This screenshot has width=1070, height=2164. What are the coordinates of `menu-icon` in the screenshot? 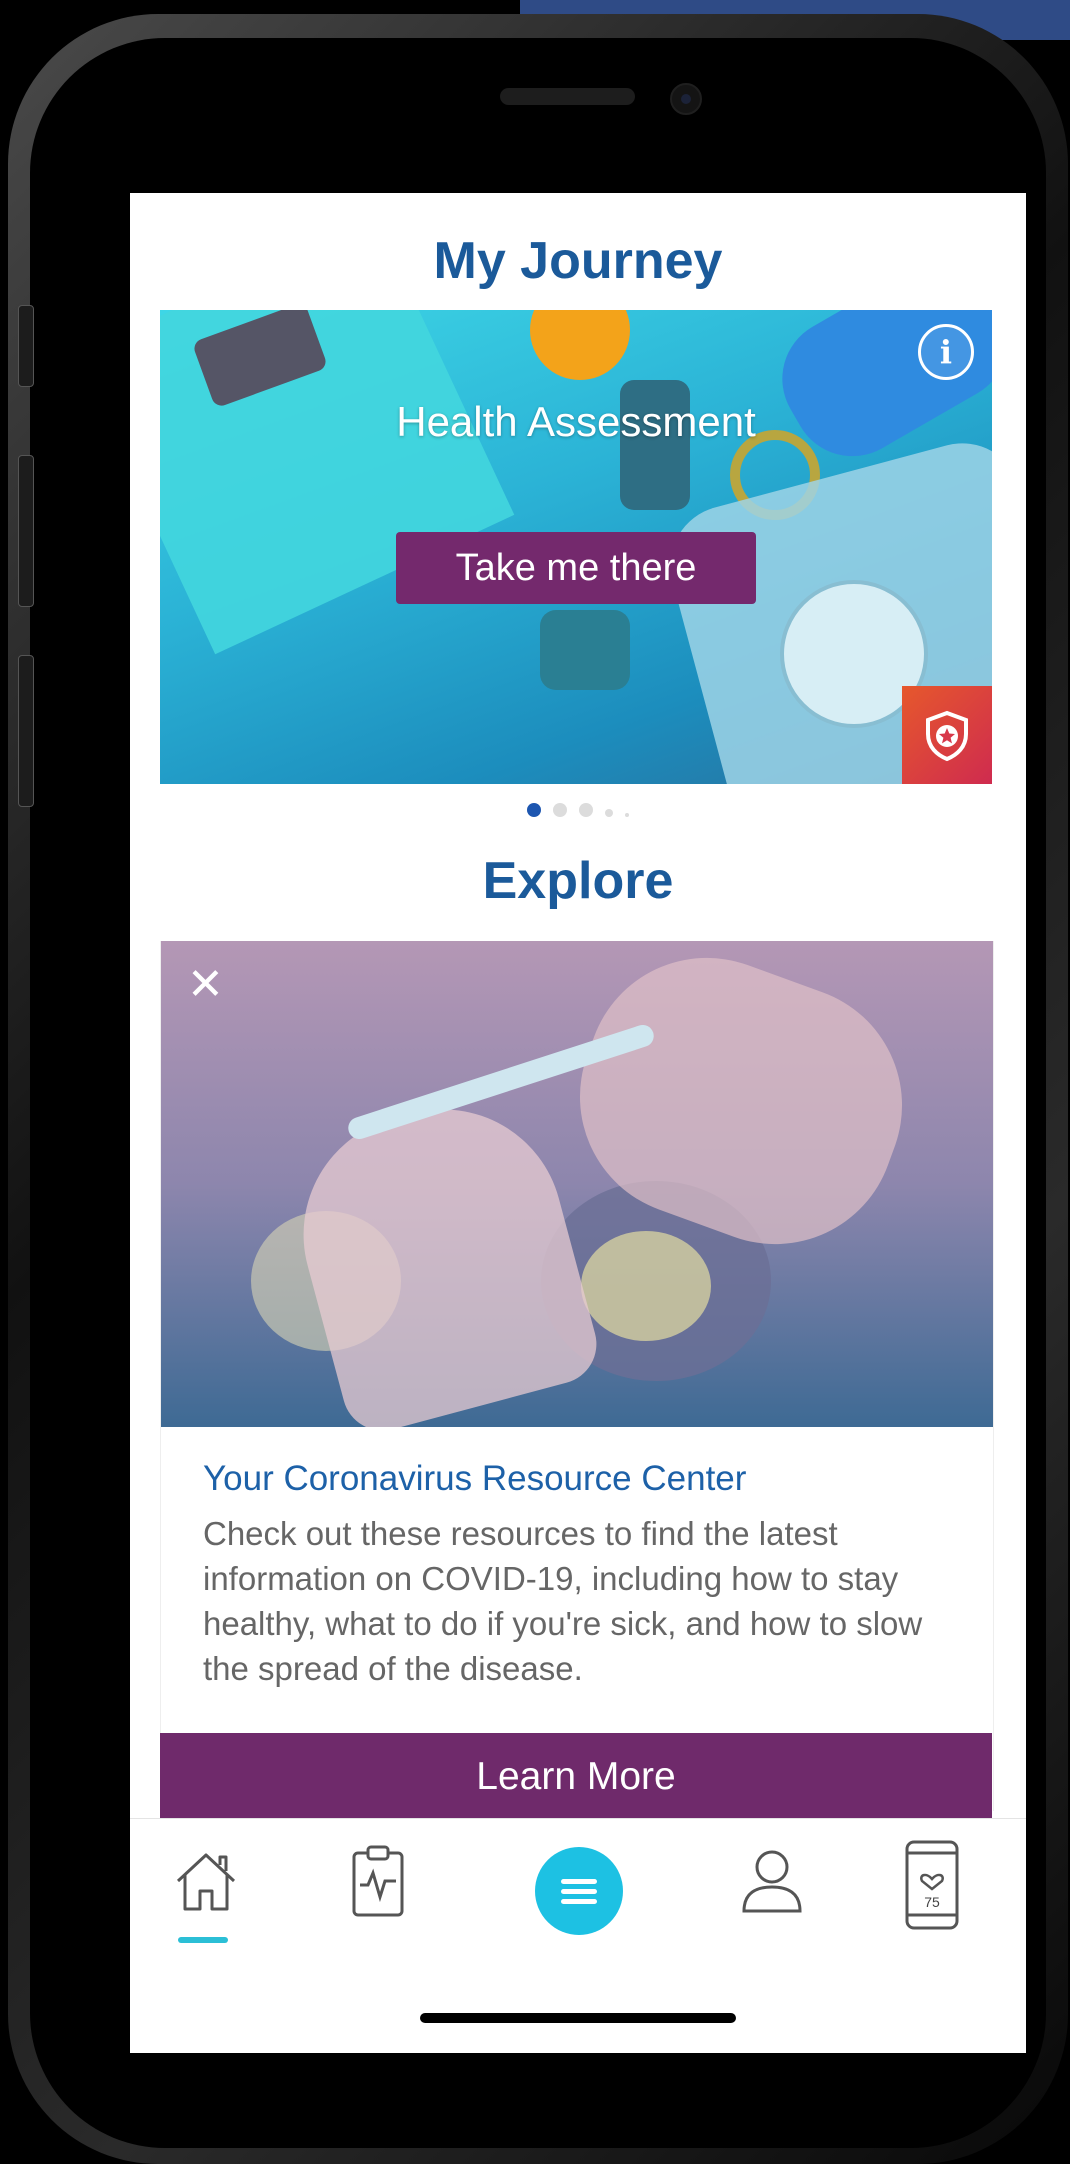 It's located at (579, 1891).